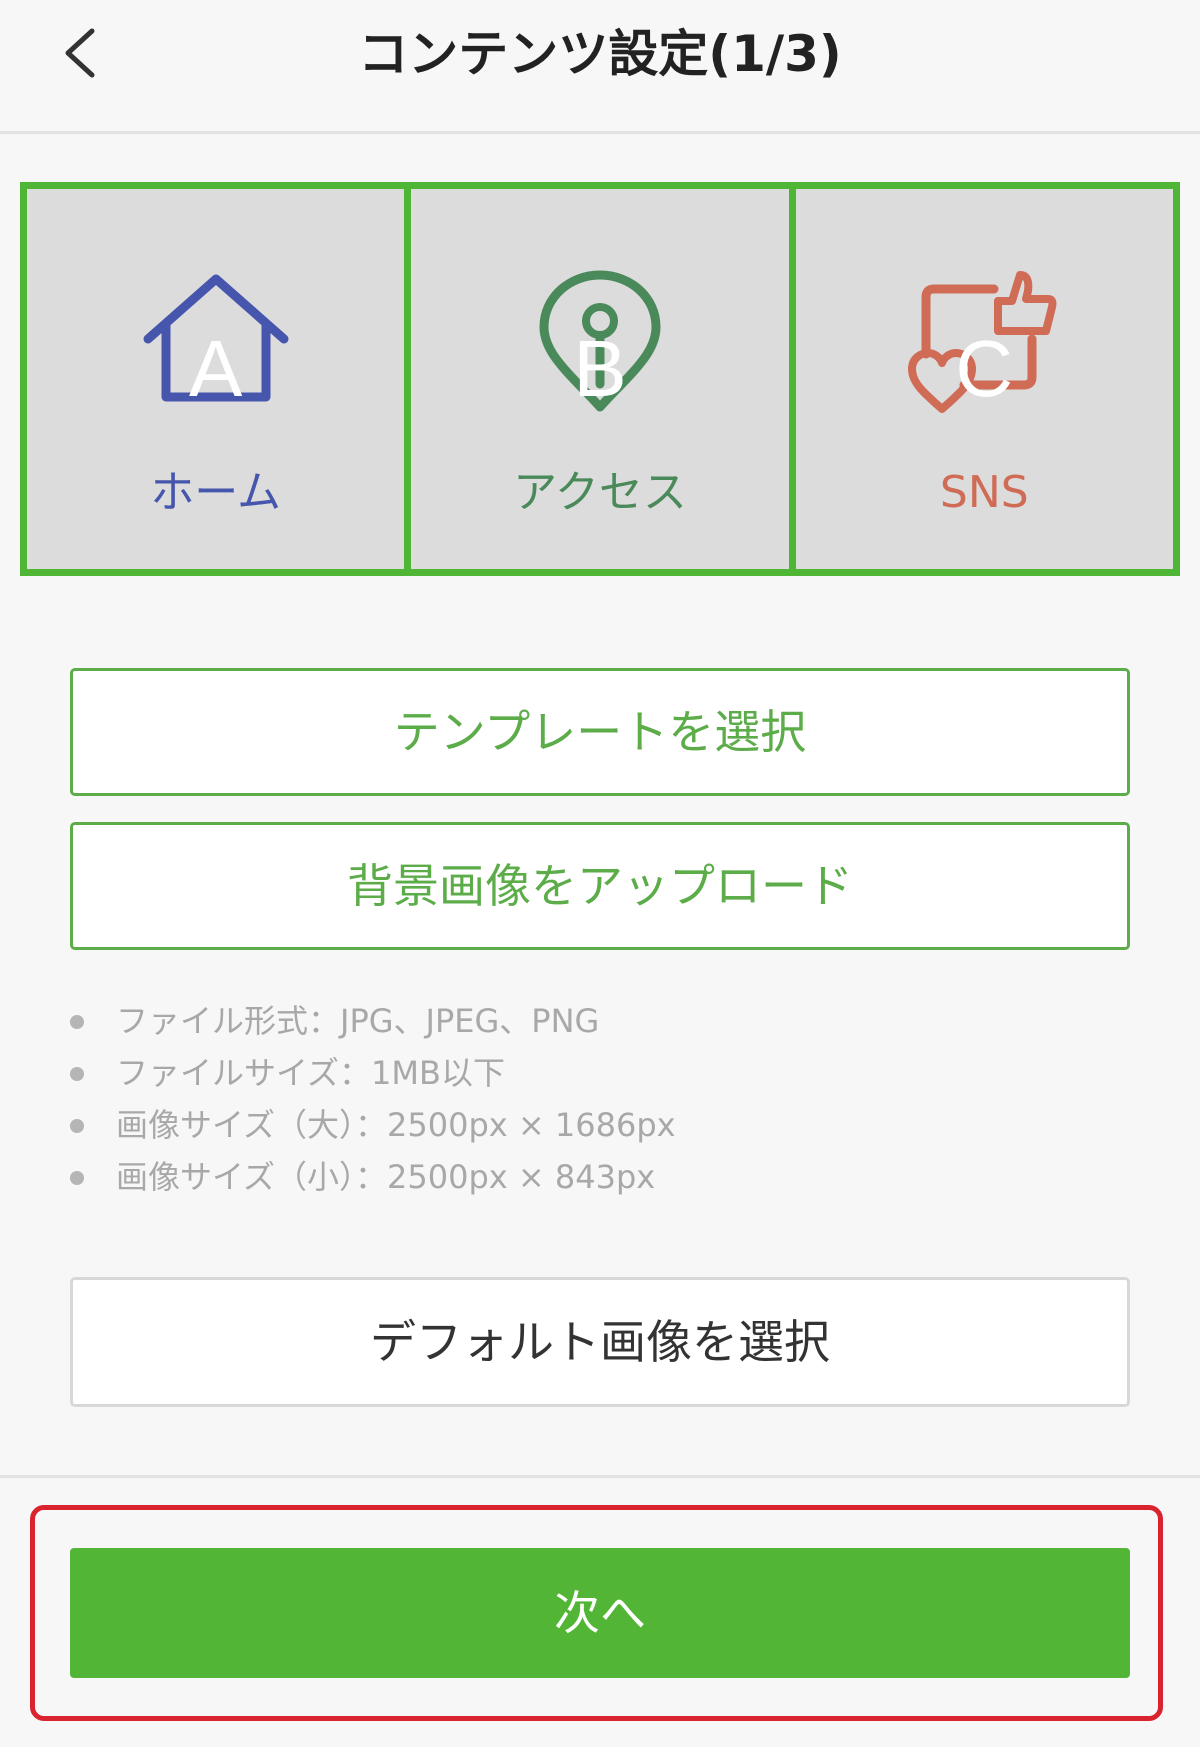 The image size is (1200, 1747). What do you see at coordinates (600, 1476) in the screenshot?
I see `footer-divider` at bounding box center [600, 1476].